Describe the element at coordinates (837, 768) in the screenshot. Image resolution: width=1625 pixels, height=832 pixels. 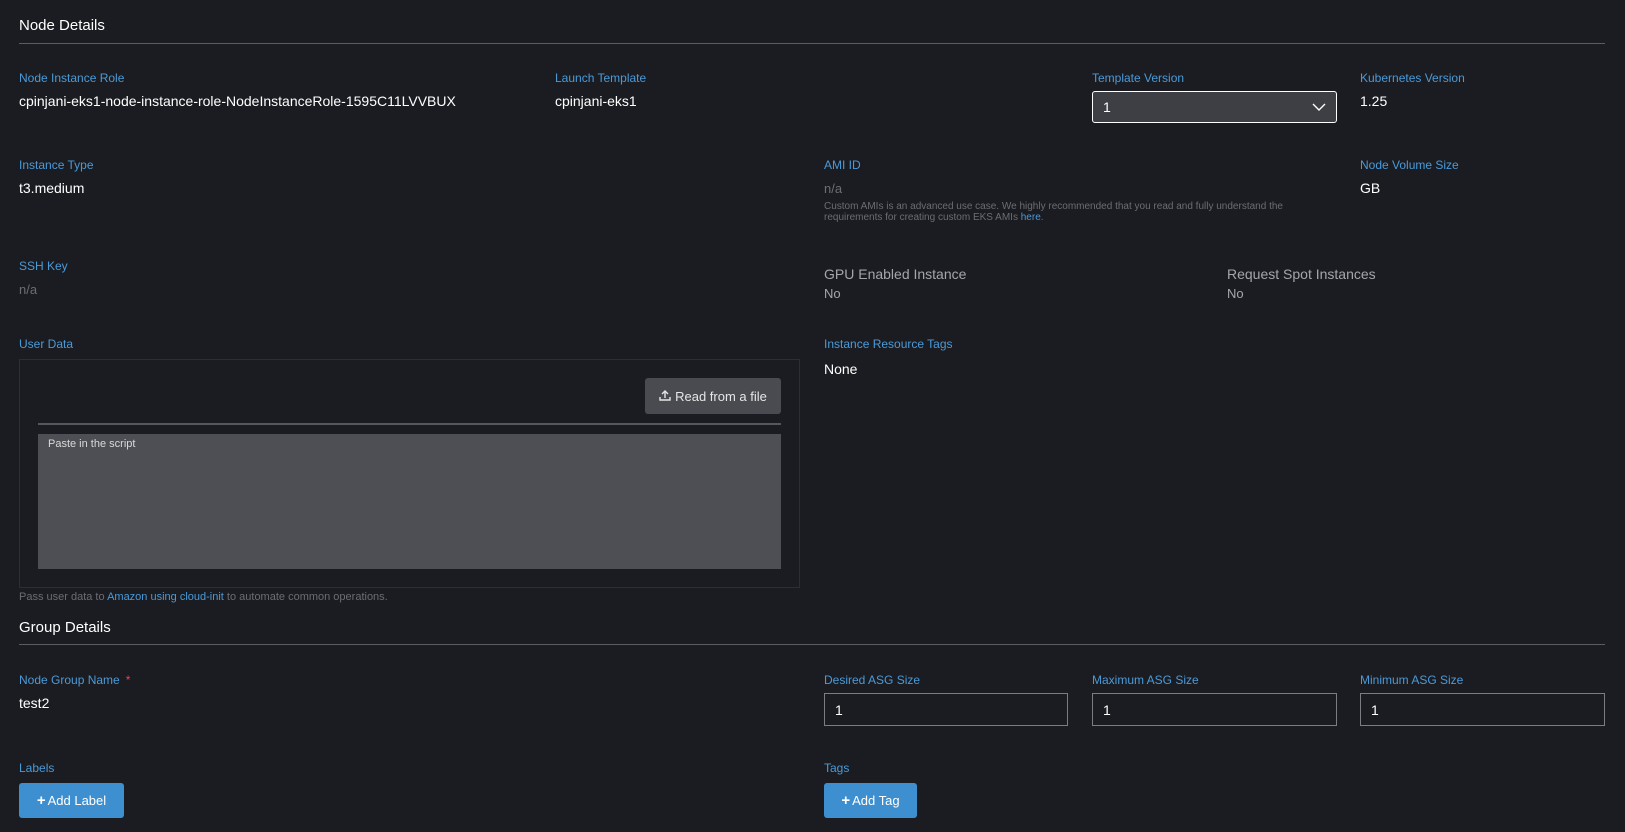
I see `tags-label: Tags` at that location.